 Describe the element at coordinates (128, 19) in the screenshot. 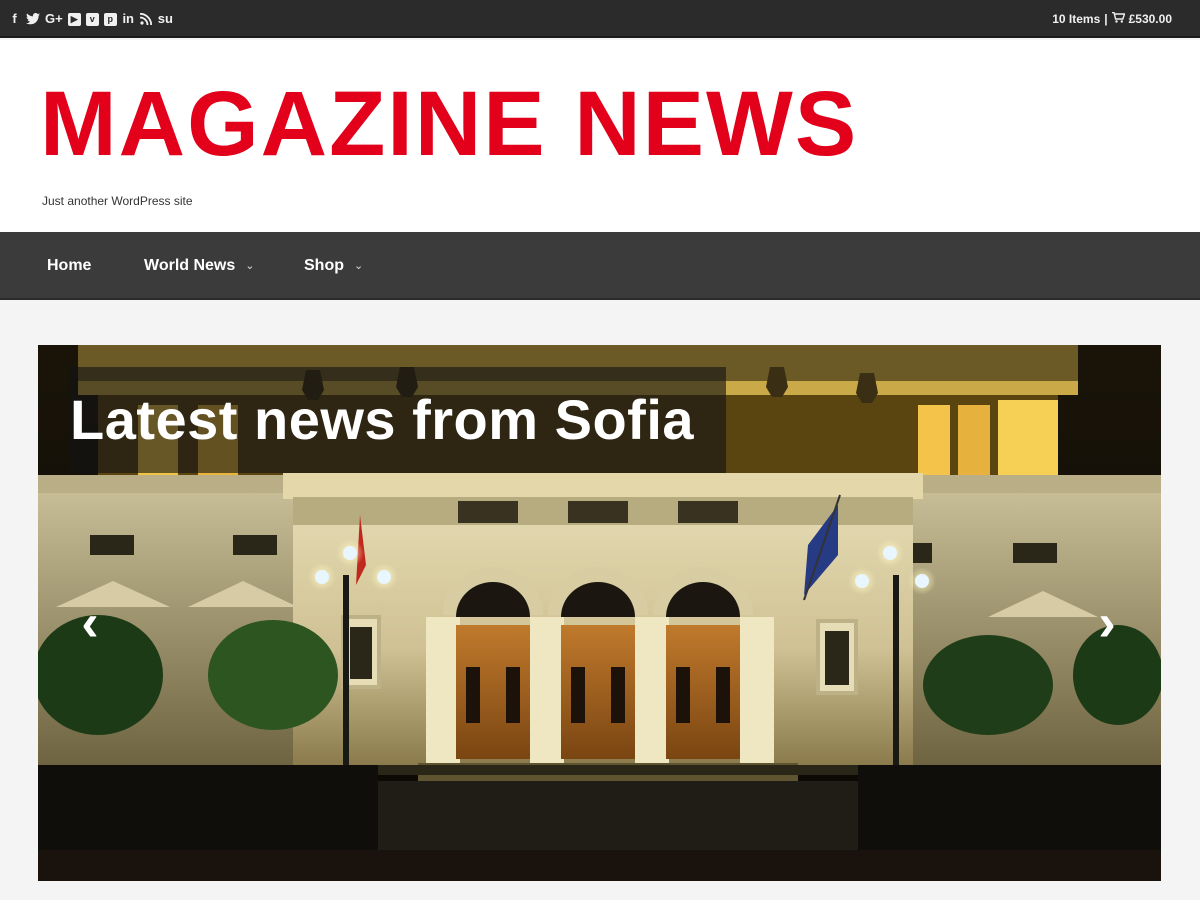

I see `linkedin-icon: in` at that location.